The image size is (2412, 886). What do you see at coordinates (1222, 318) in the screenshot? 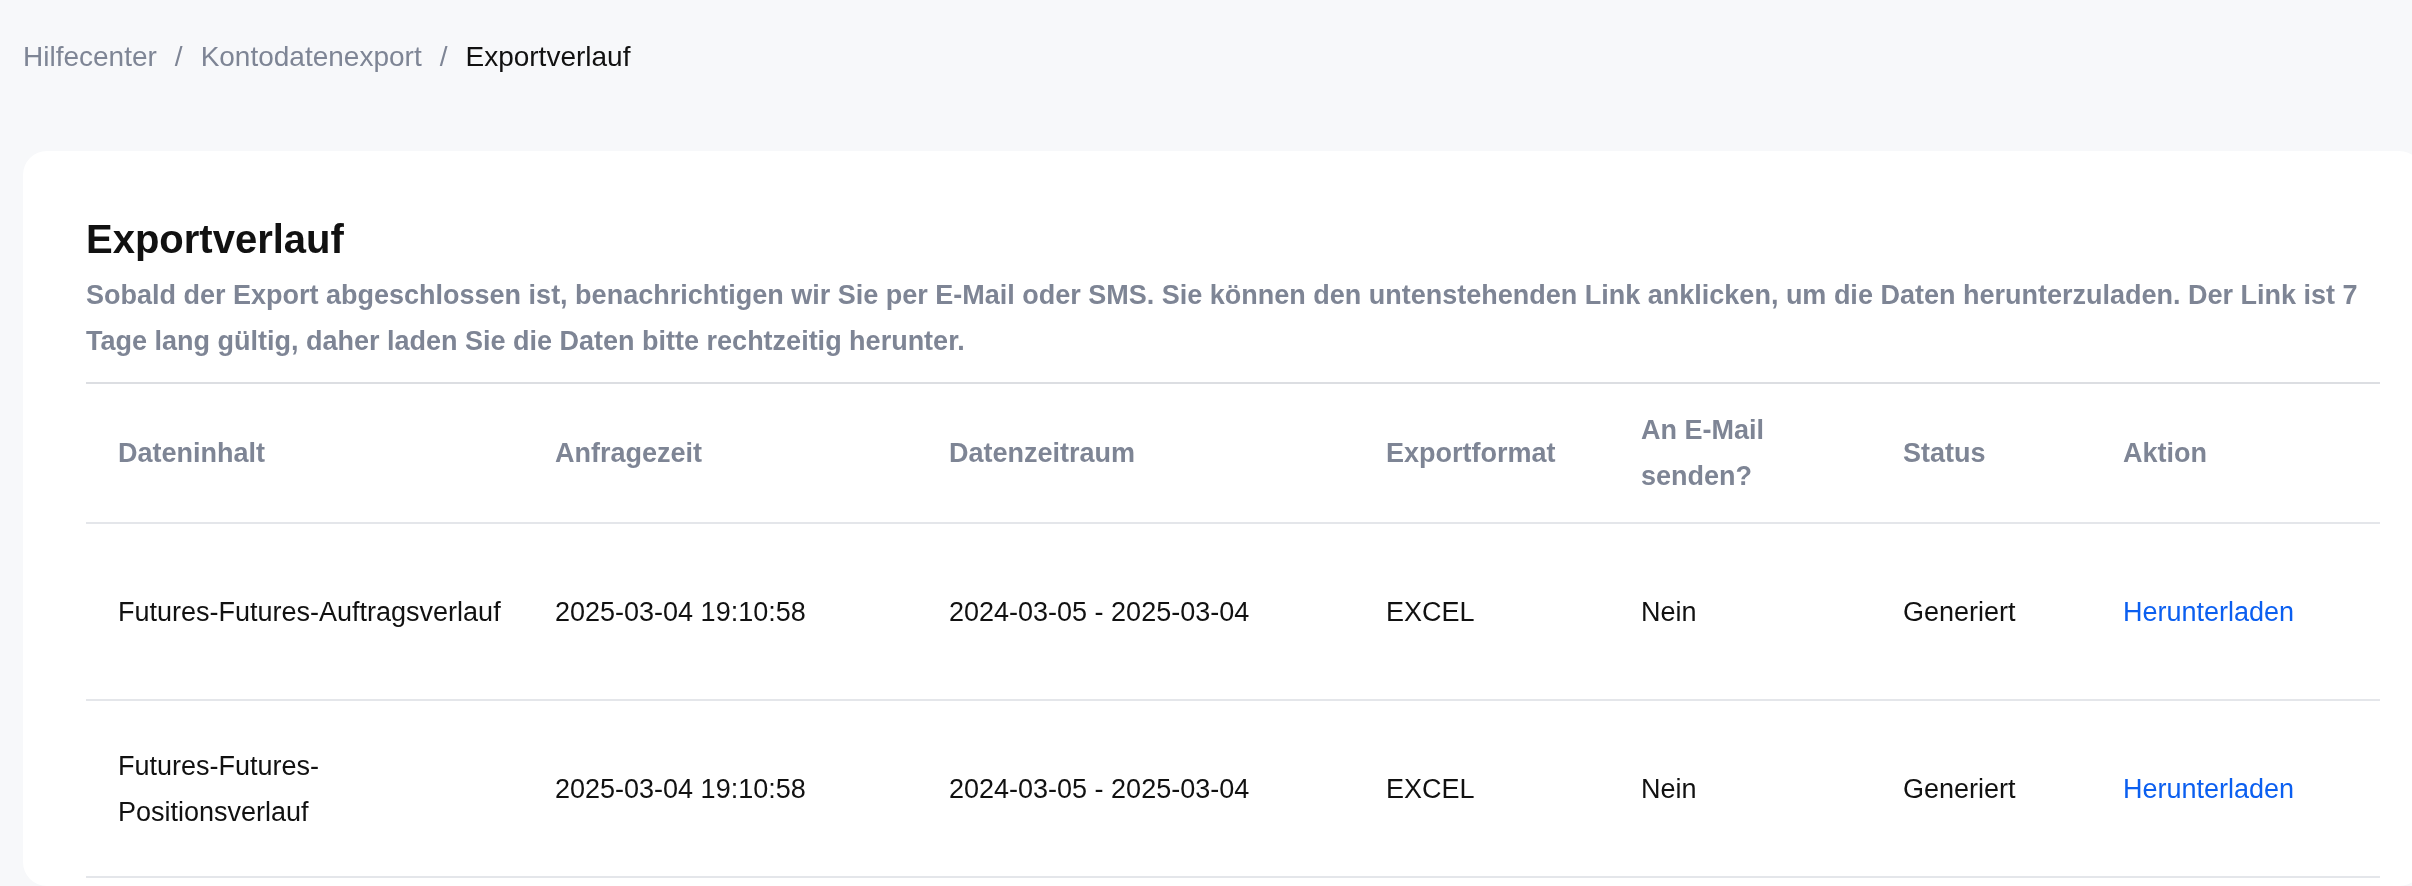
I see `description-text: Sobald der Export abgeschlossen ist, benachrichtigen wir Sie per E-Mail oder SMS. Sie können den untenstehenden Link anklicken, um die Daten herunterzuladen. Der Link ist 7 Tage lang gültig, daher laden Sie die Daten bitte rechtzeitig herunter.` at bounding box center [1222, 318].